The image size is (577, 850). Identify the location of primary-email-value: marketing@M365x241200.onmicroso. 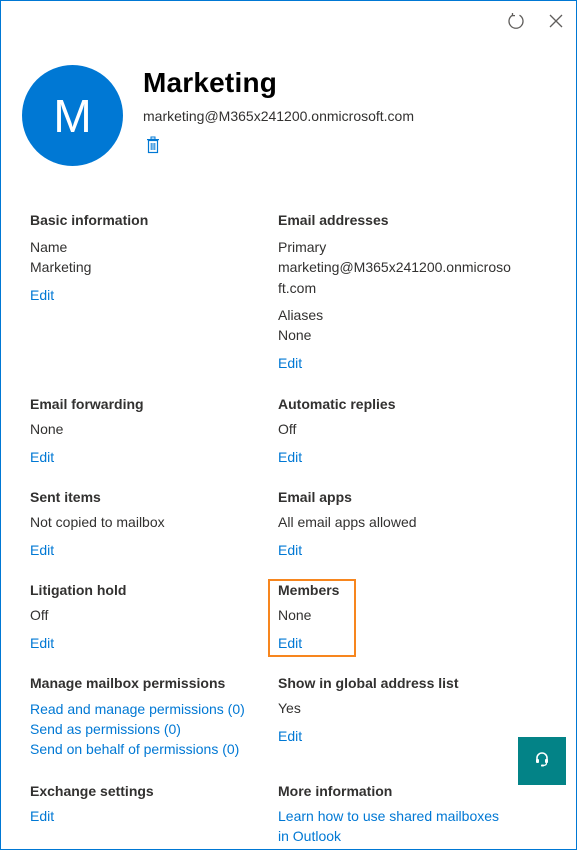
(394, 267).